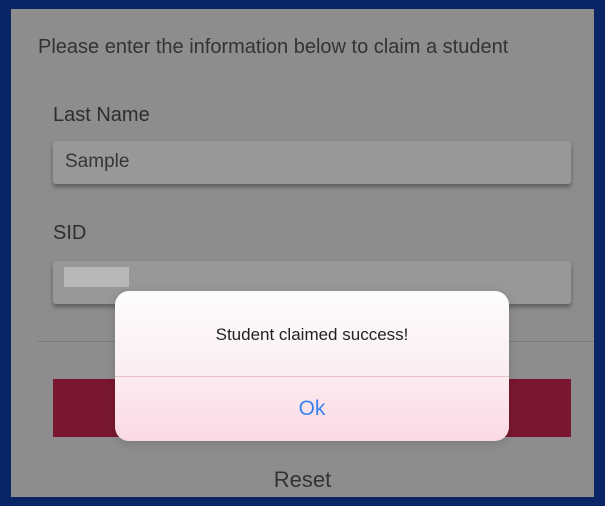 This screenshot has height=506, width=605. Describe the element at coordinates (302, 480) in the screenshot. I see `reset-button: Reset` at that location.